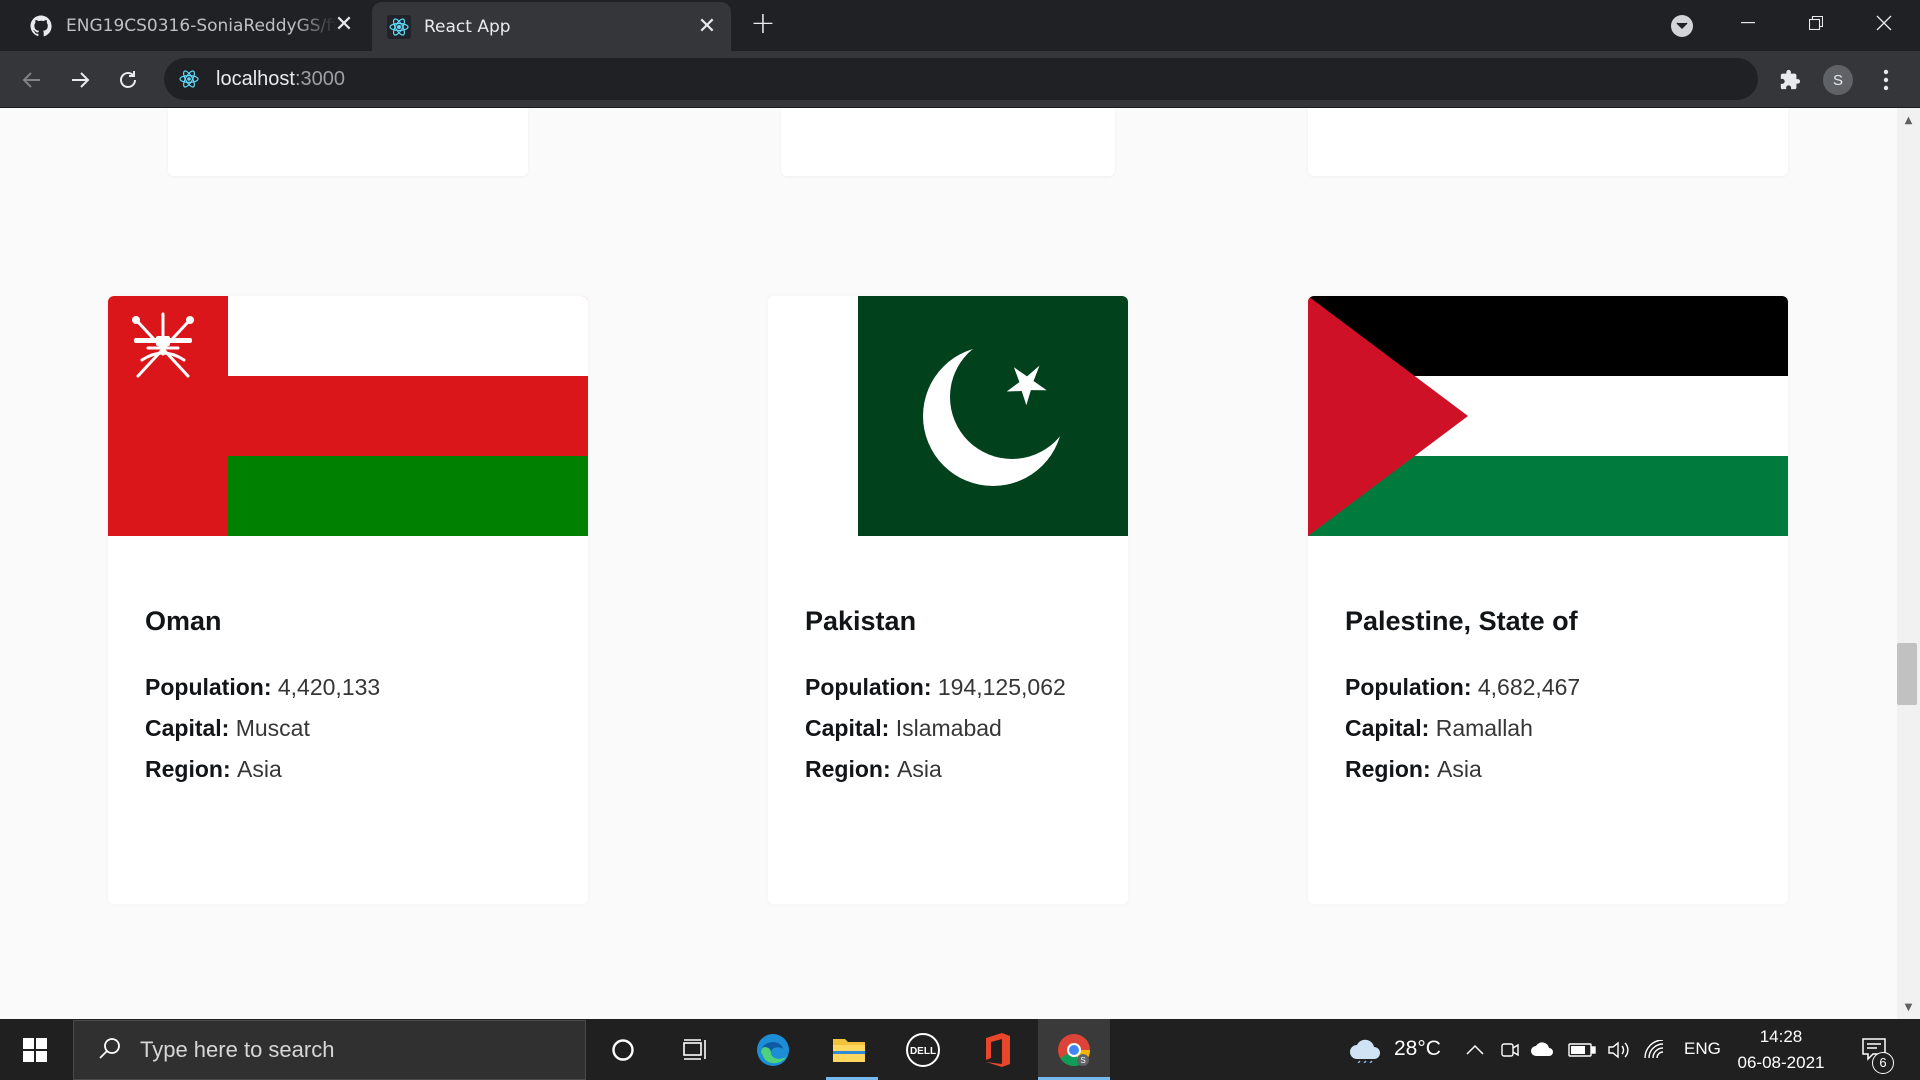 This screenshot has width=1920, height=1080. I want to click on capital-row: Capital: Ramallah, so click(1462, 728).